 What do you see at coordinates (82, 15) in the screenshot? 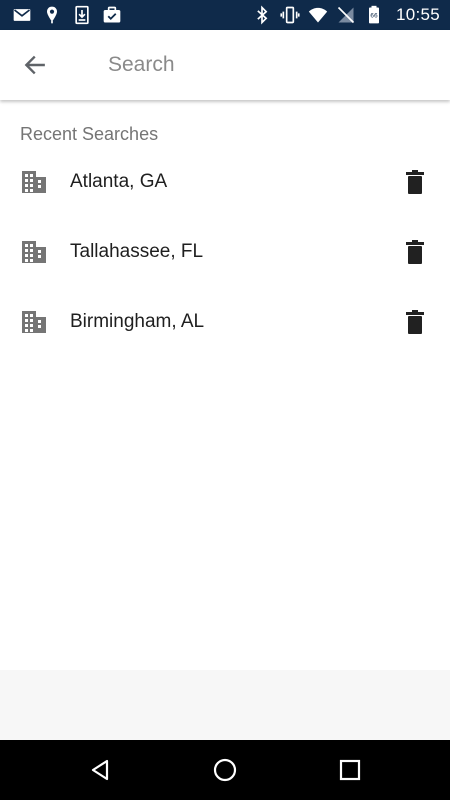
I see `download-icon` at bounding box center [82, 15].